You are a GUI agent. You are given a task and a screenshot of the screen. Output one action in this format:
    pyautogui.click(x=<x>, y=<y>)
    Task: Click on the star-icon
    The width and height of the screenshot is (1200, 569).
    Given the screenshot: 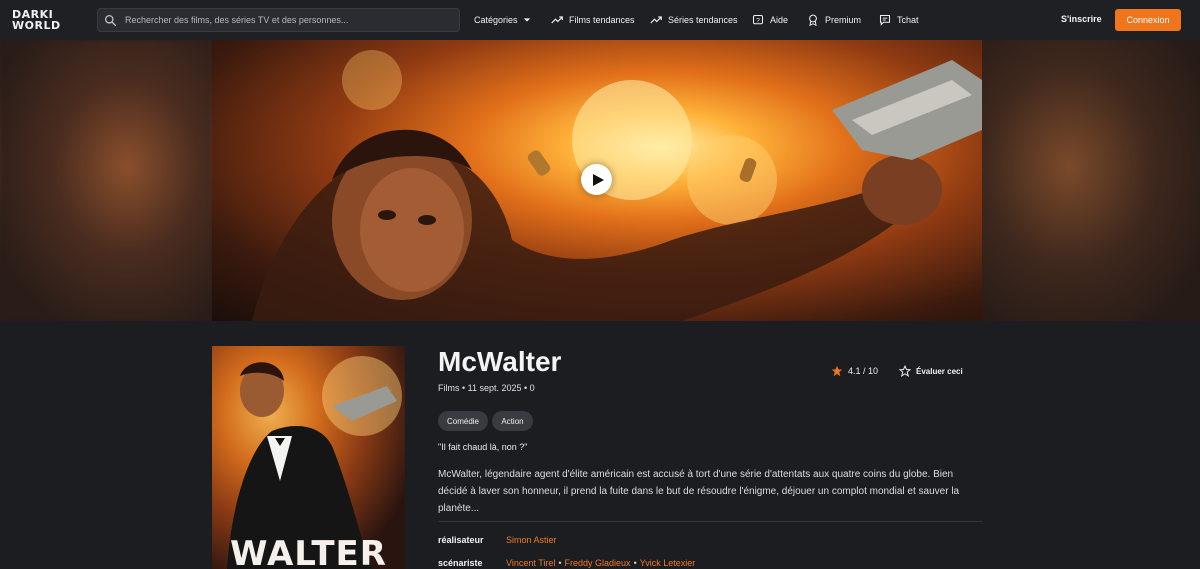 What is the action you would take?
    pyautogui.click(x=837, y=371)
    